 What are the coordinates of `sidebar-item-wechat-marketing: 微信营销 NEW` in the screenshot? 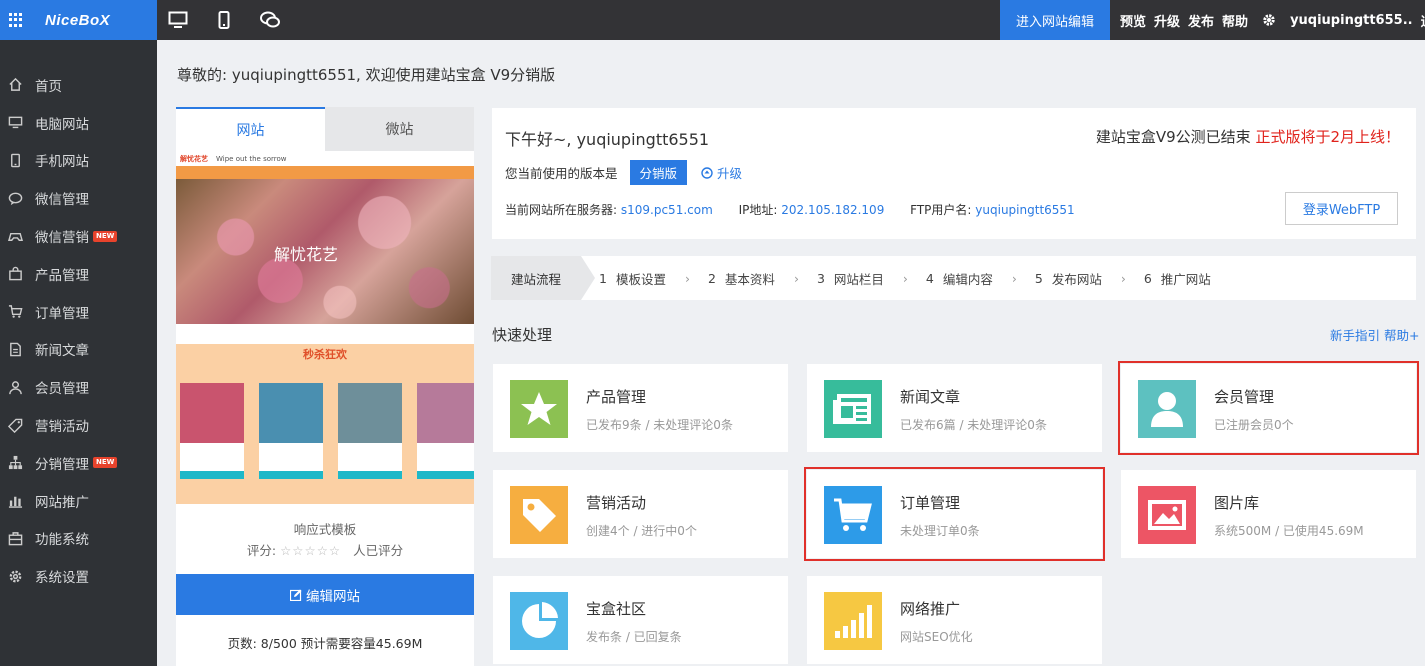 It's located at (78, 236).